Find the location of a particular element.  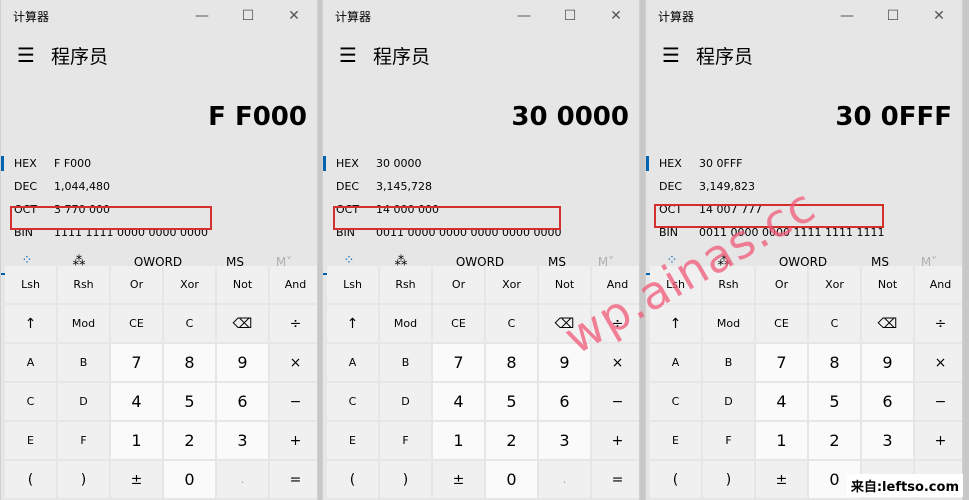

key-5: And is located at coordinates (293, 284).